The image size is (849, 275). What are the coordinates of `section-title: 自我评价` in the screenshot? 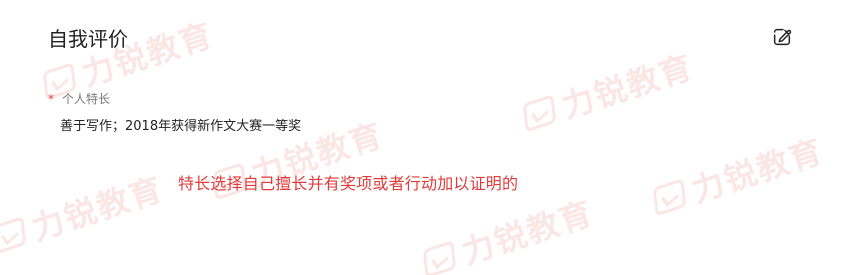 It's located at (88, 38).